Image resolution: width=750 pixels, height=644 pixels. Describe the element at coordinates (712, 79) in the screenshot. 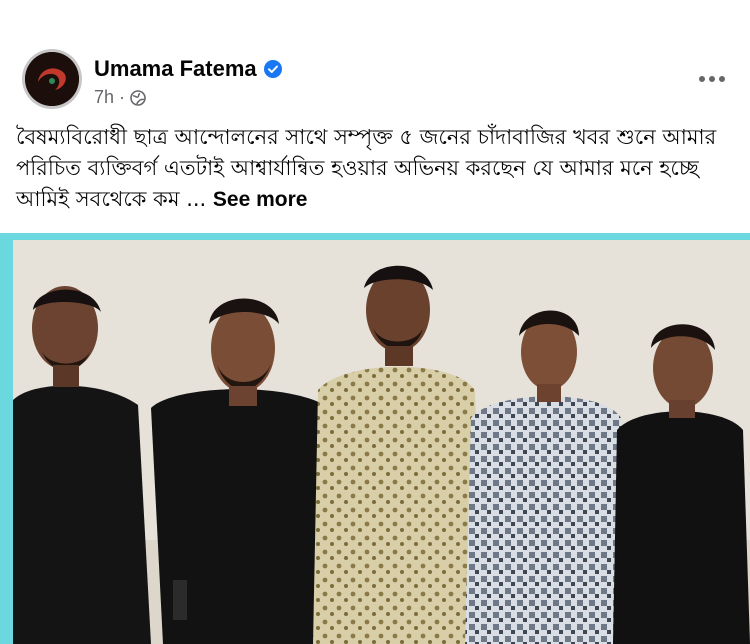

I see `more-options-button` at that location.